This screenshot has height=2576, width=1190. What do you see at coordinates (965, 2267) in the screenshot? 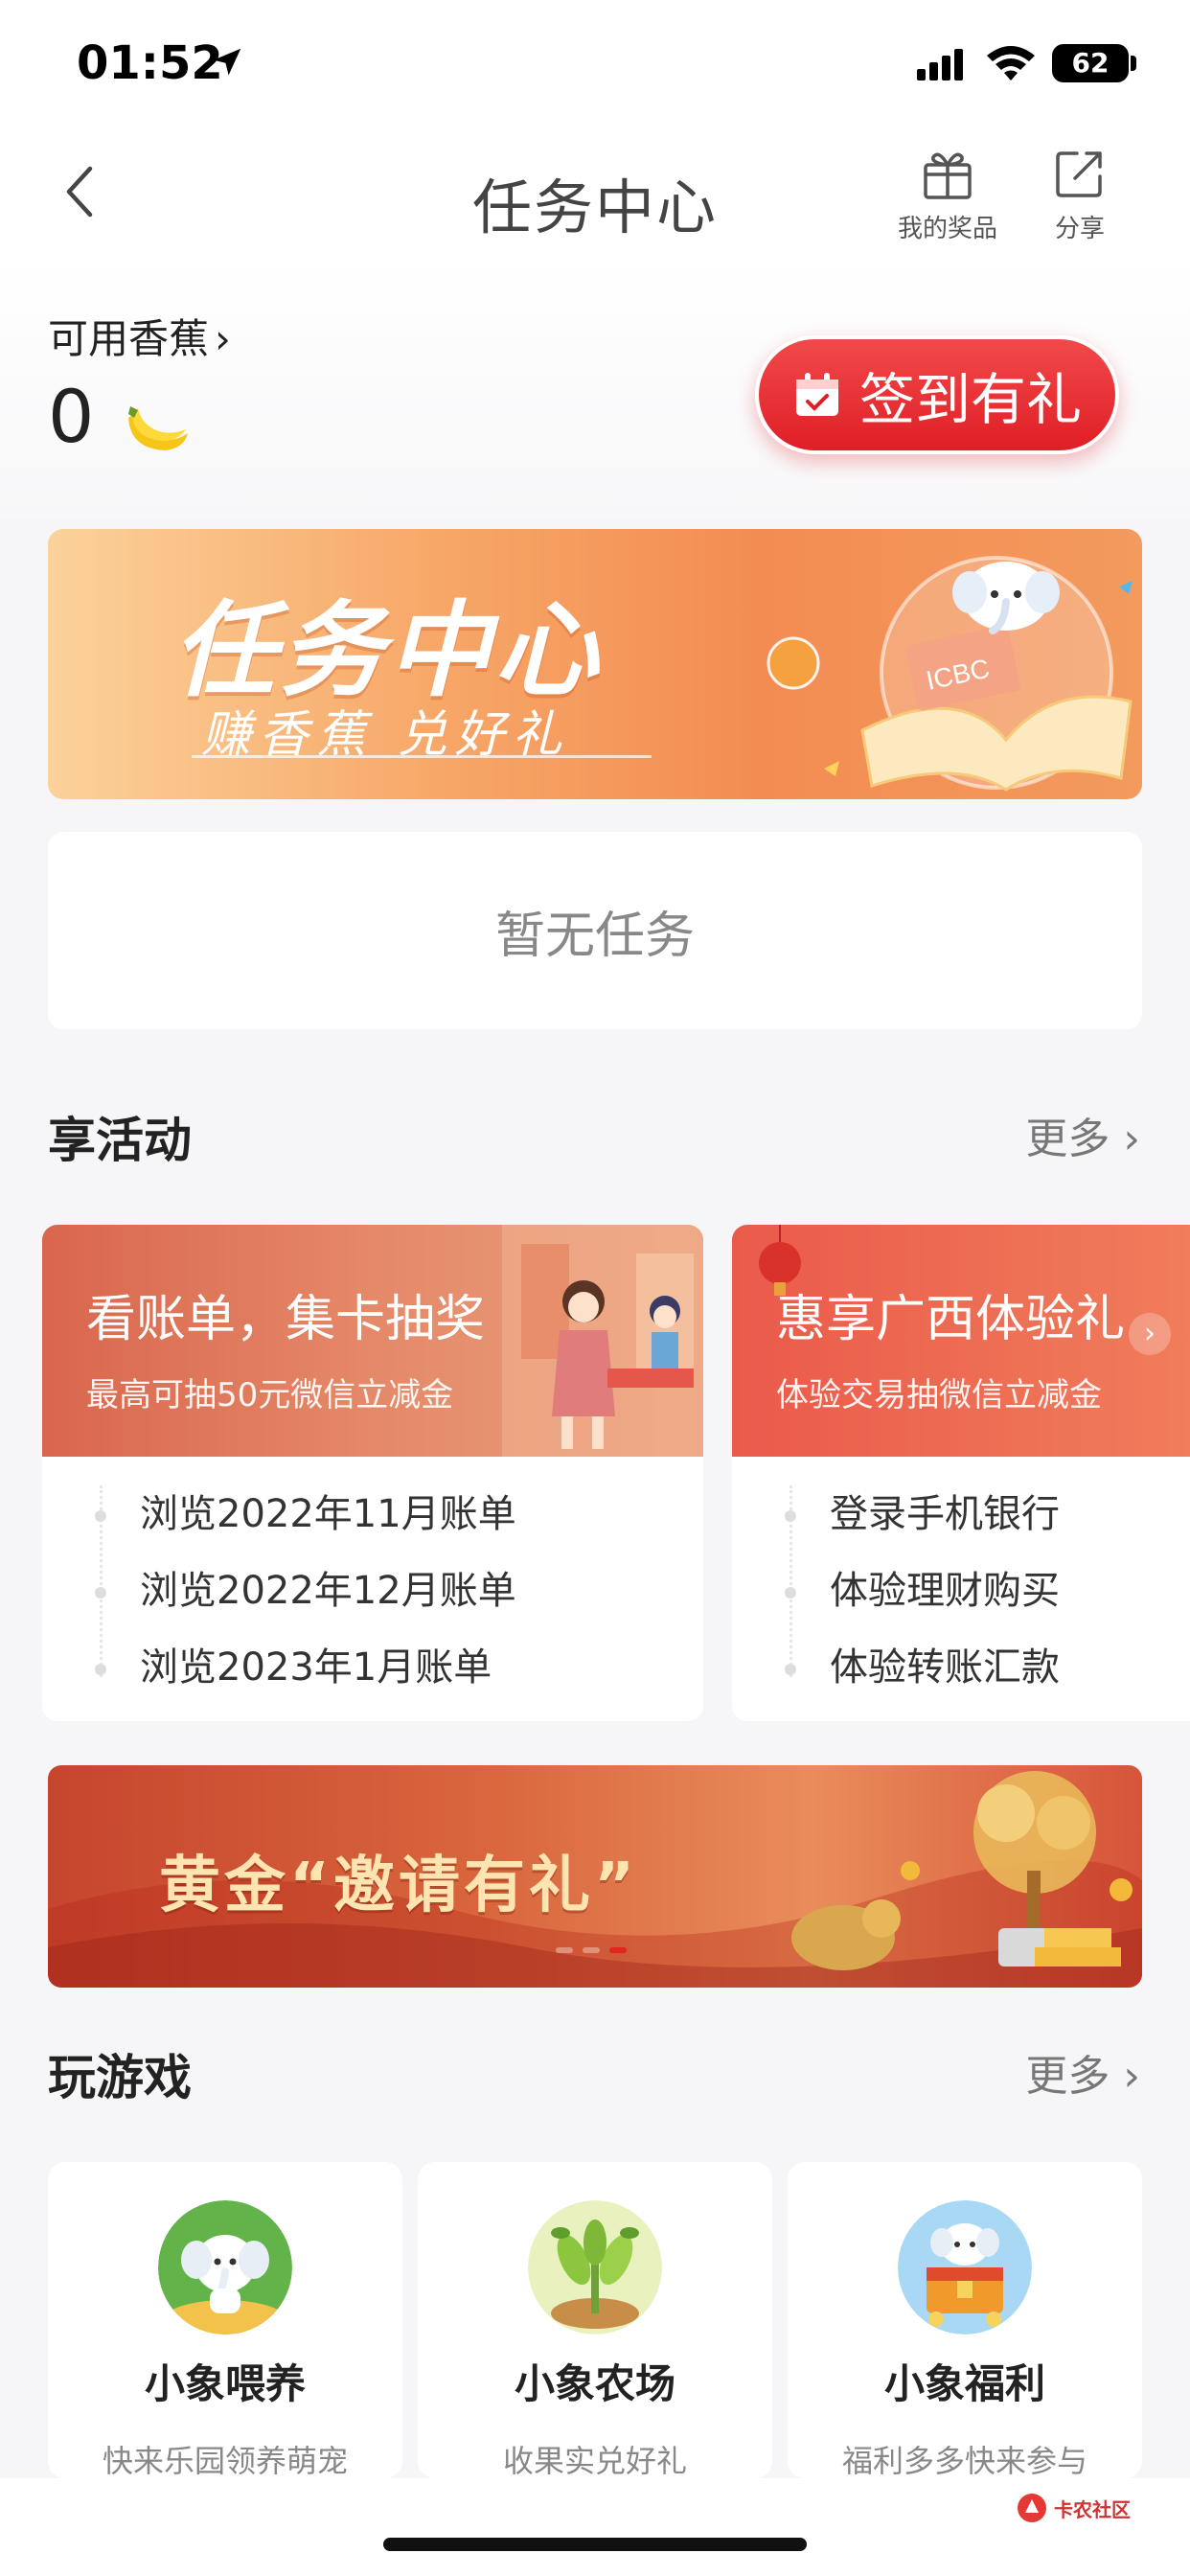
I see `elephant-treasure-icon` at bounding box center [965, 2267].